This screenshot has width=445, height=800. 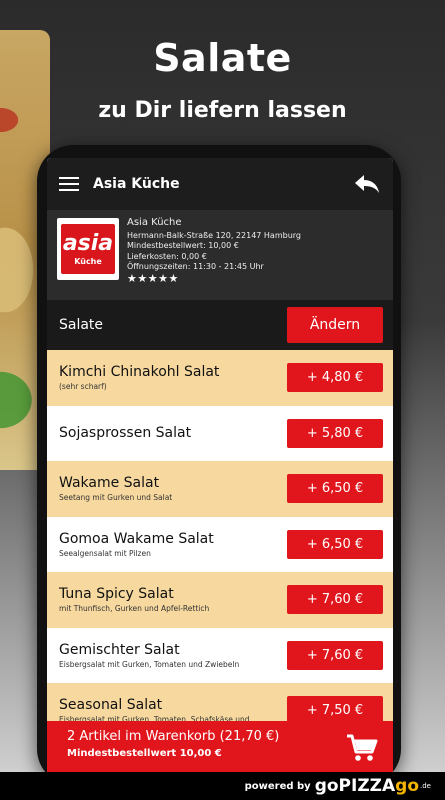 I want to click on item-name: Seasonal Salat, so click(x=111, y=705).